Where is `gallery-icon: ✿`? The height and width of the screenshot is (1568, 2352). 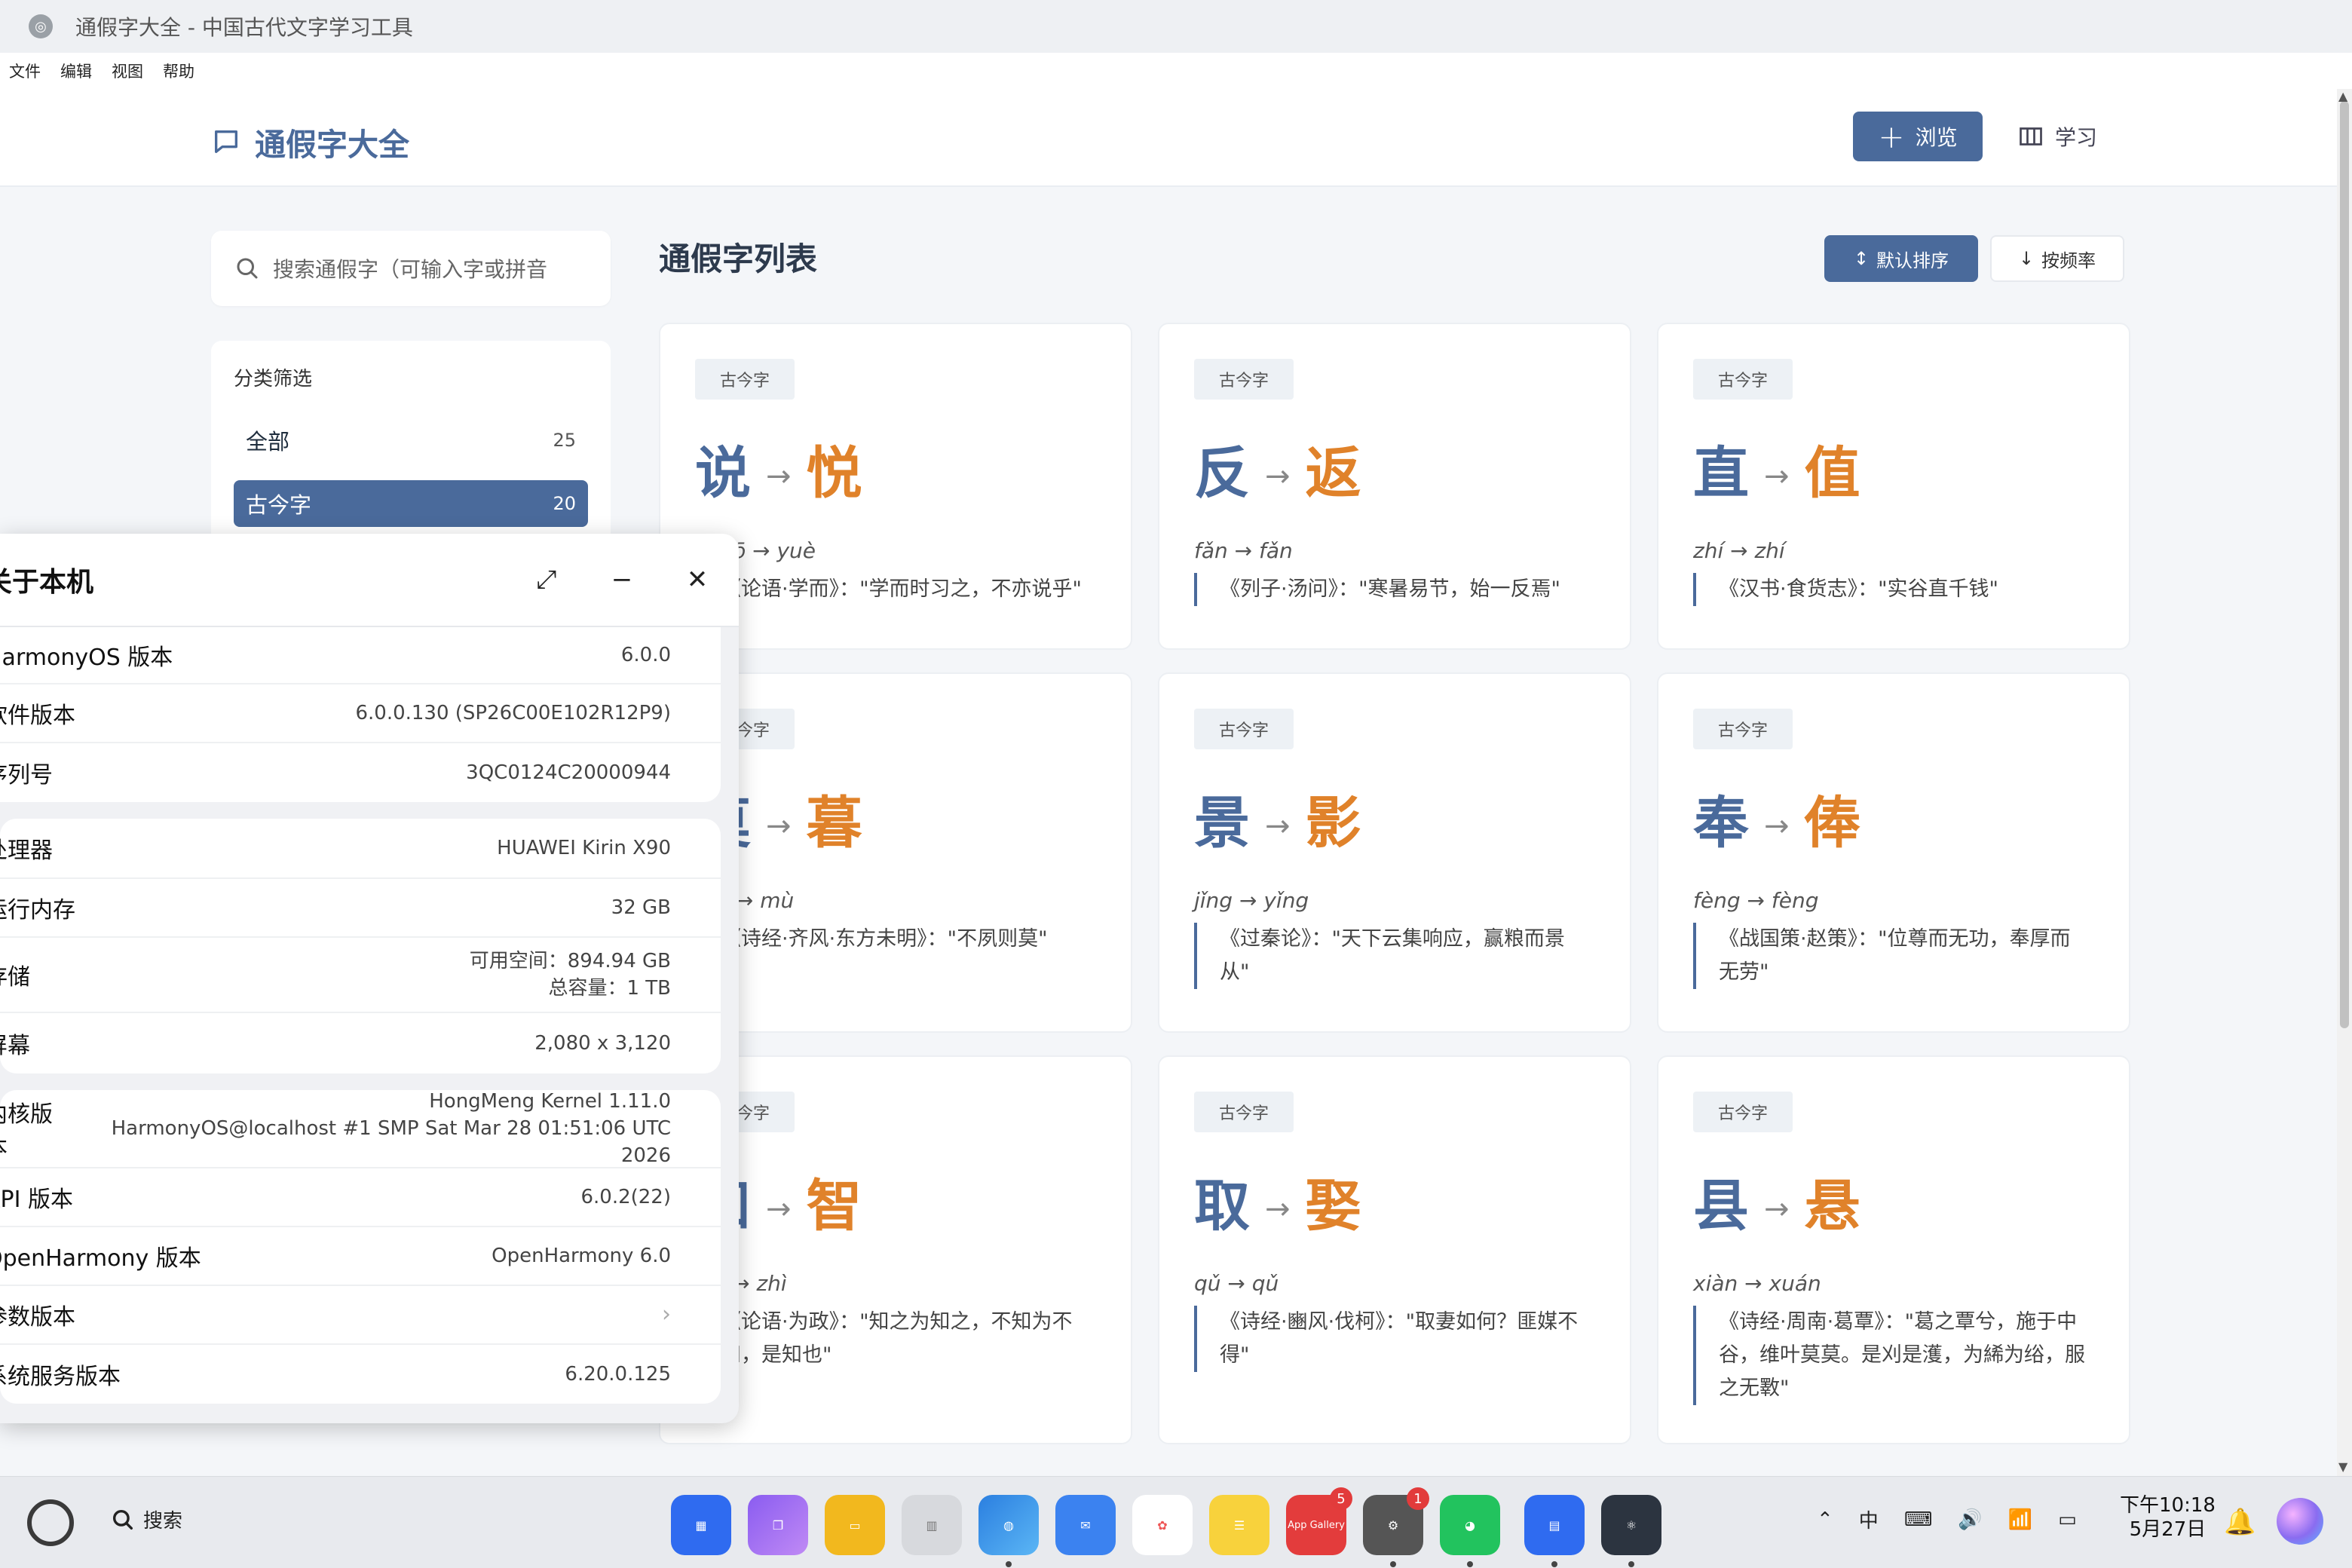
gallery-icon: ✿ is located at coordinates (1162, 1525).